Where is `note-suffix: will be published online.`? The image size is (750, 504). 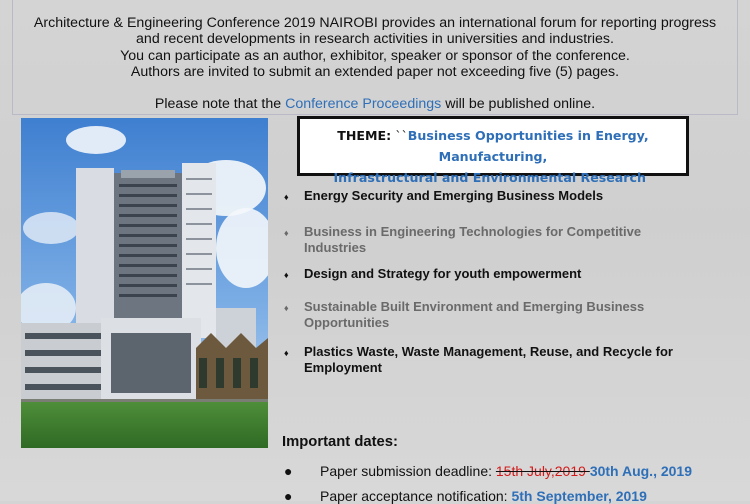
note-suffix: will be published online. is located at coordinates (518, 104).